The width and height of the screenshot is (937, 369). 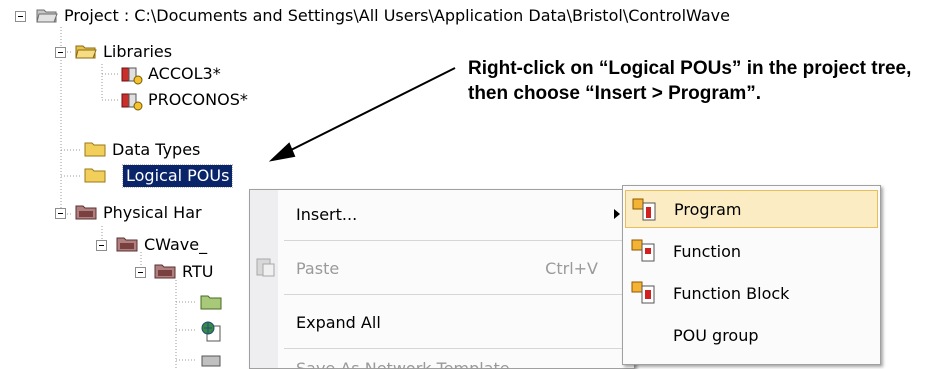 What do you see at coordinates (751, 251) in the screenshot?
I see `submenu-item-function: Function` at bounding box center [751, 251].